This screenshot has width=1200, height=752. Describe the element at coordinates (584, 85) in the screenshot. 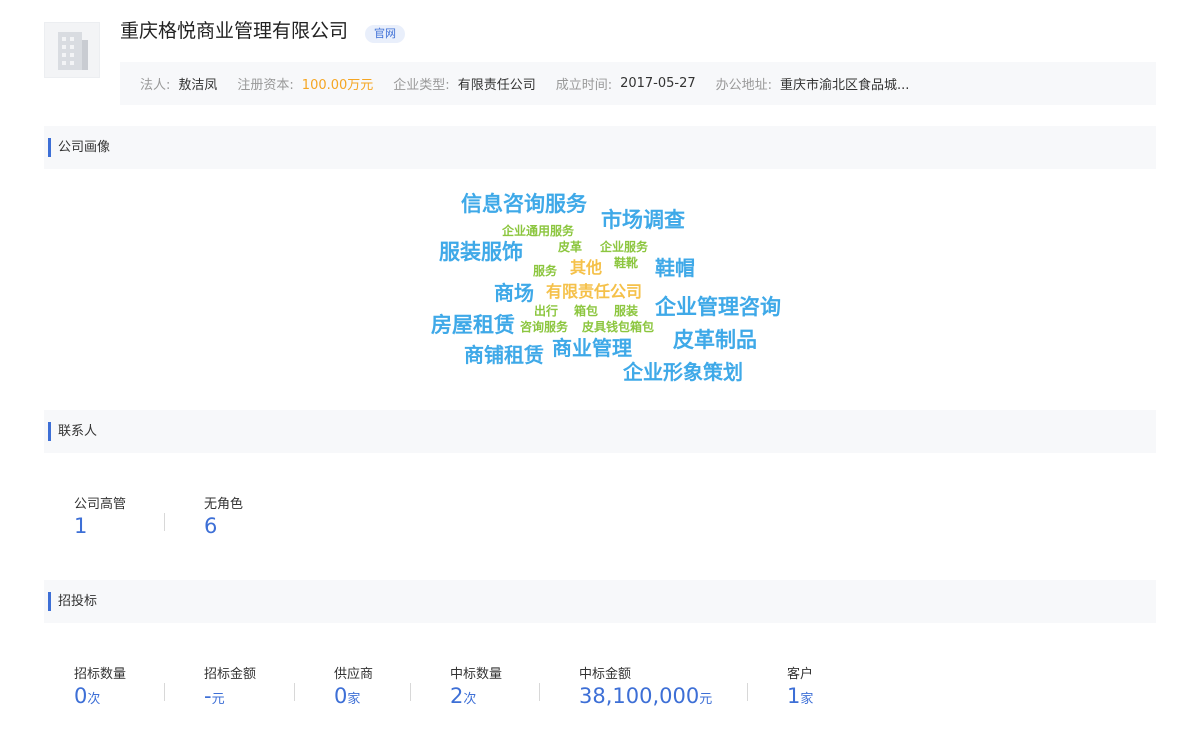

I see `info-label: 成立时间:` at that location.